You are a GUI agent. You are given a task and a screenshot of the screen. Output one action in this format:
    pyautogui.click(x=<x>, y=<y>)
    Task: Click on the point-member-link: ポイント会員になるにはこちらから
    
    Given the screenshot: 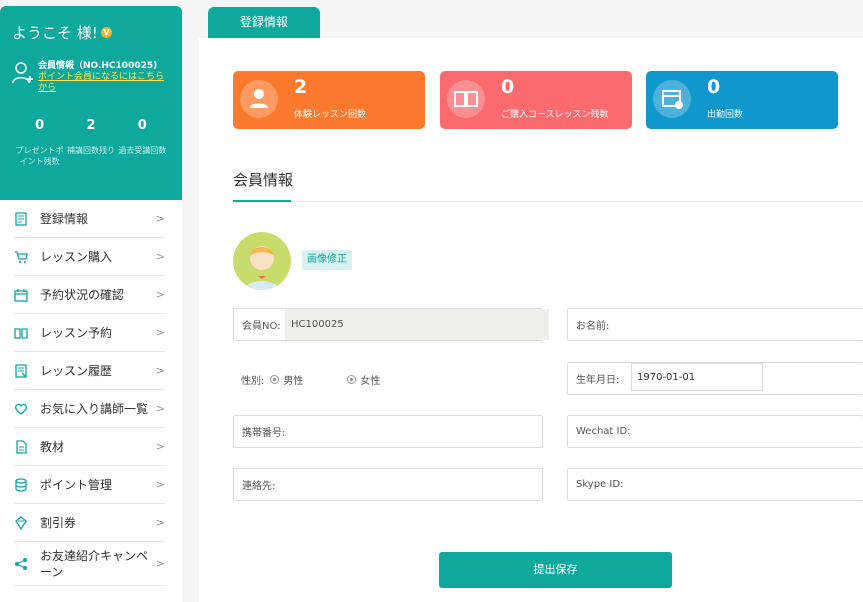 What is the action you would take?
    pyautogui.click(x=104, y=83)
    